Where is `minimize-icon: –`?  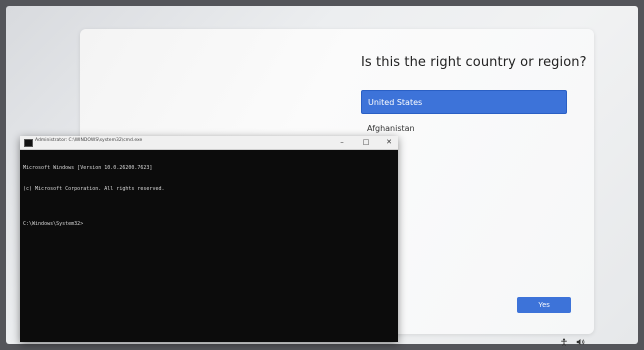 minimize-icon: – is located at coordinates (342, 142).